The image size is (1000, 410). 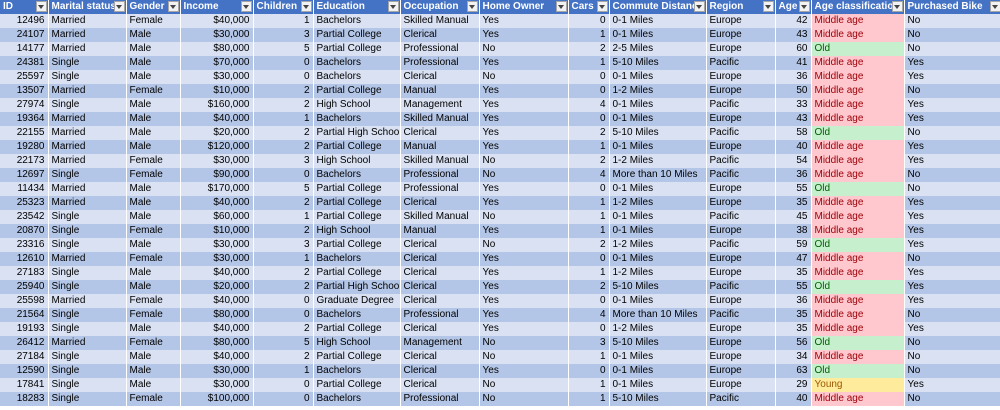 I want to click on cell-age: 55, so click(x=793, y=189).